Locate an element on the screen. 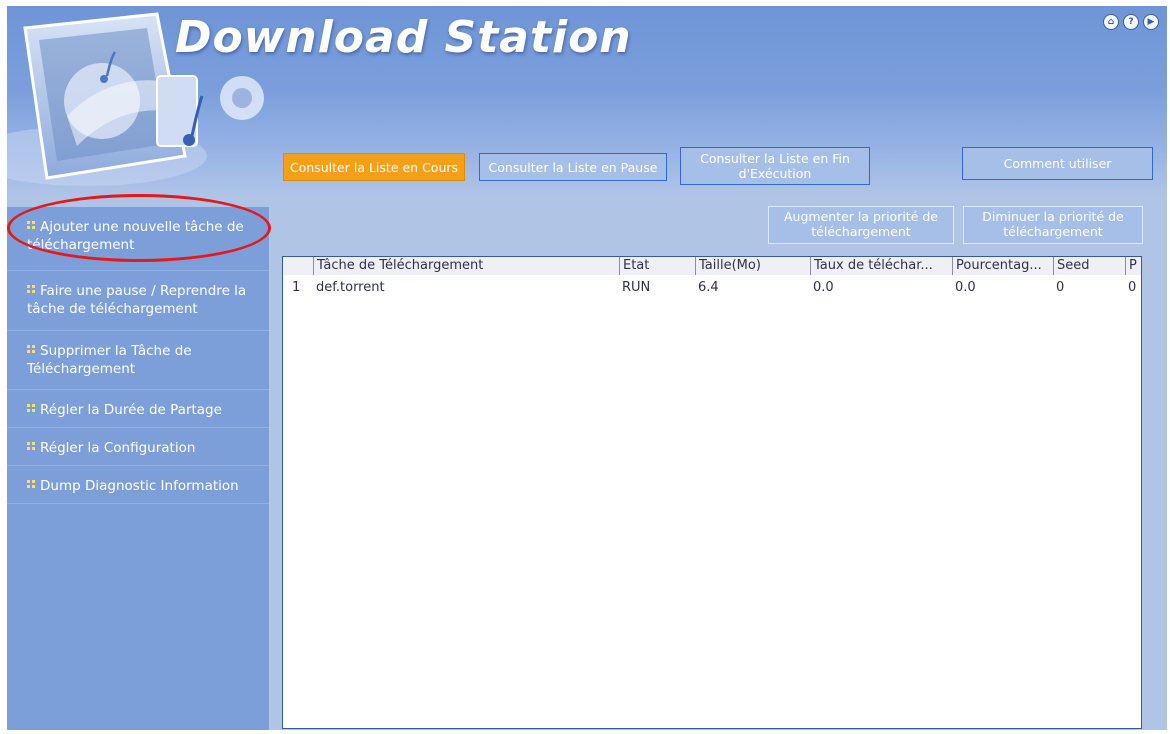 This screenshot has width=1170, height=734. p-cell: 0 is located at coordinates (1132, 287).